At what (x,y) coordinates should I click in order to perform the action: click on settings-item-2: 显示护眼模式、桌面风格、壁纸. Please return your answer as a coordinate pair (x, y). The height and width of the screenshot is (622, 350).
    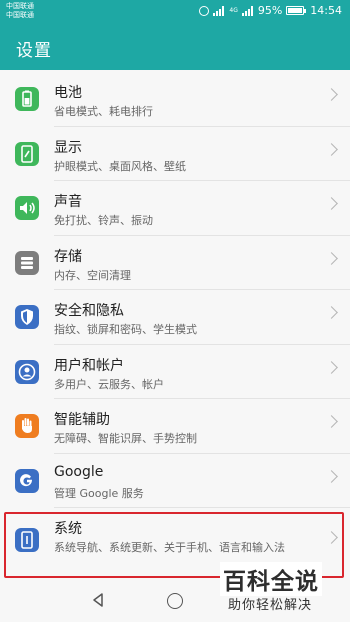
    Looking at the image, I should click on (175, 153).